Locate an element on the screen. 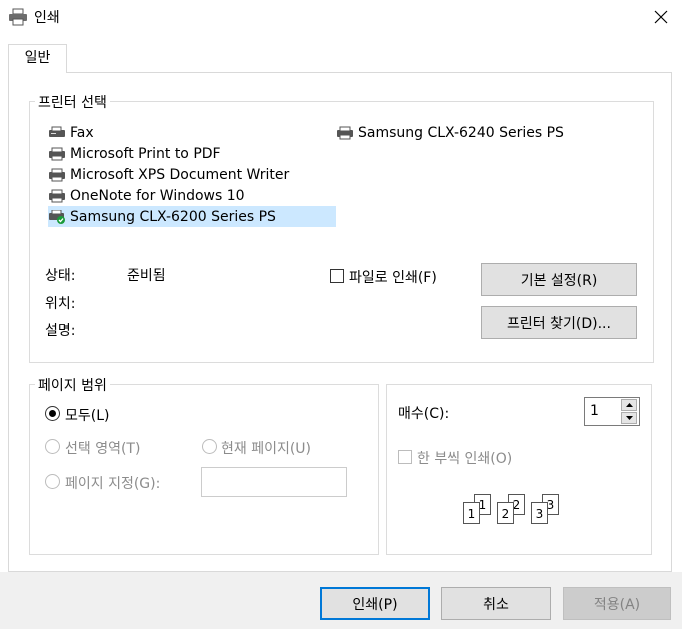  all-pages-label: 모두(L) is located at coordinates (87, 415).